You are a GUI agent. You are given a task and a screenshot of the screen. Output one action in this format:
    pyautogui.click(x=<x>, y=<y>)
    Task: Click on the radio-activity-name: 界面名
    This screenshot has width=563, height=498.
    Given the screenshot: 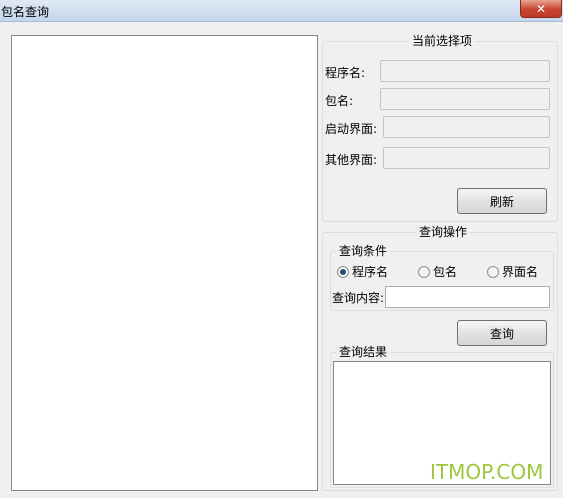 What is the action you would take?
    pyautogui.click(x=512, y=271)
    